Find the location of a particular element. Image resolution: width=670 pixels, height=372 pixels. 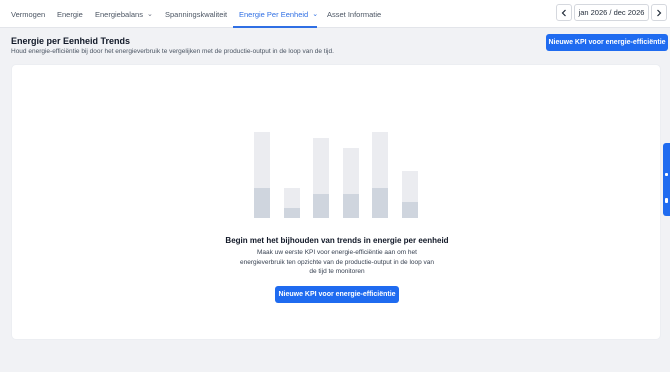

chevron-left-icon is located at coordinates (563, 12).